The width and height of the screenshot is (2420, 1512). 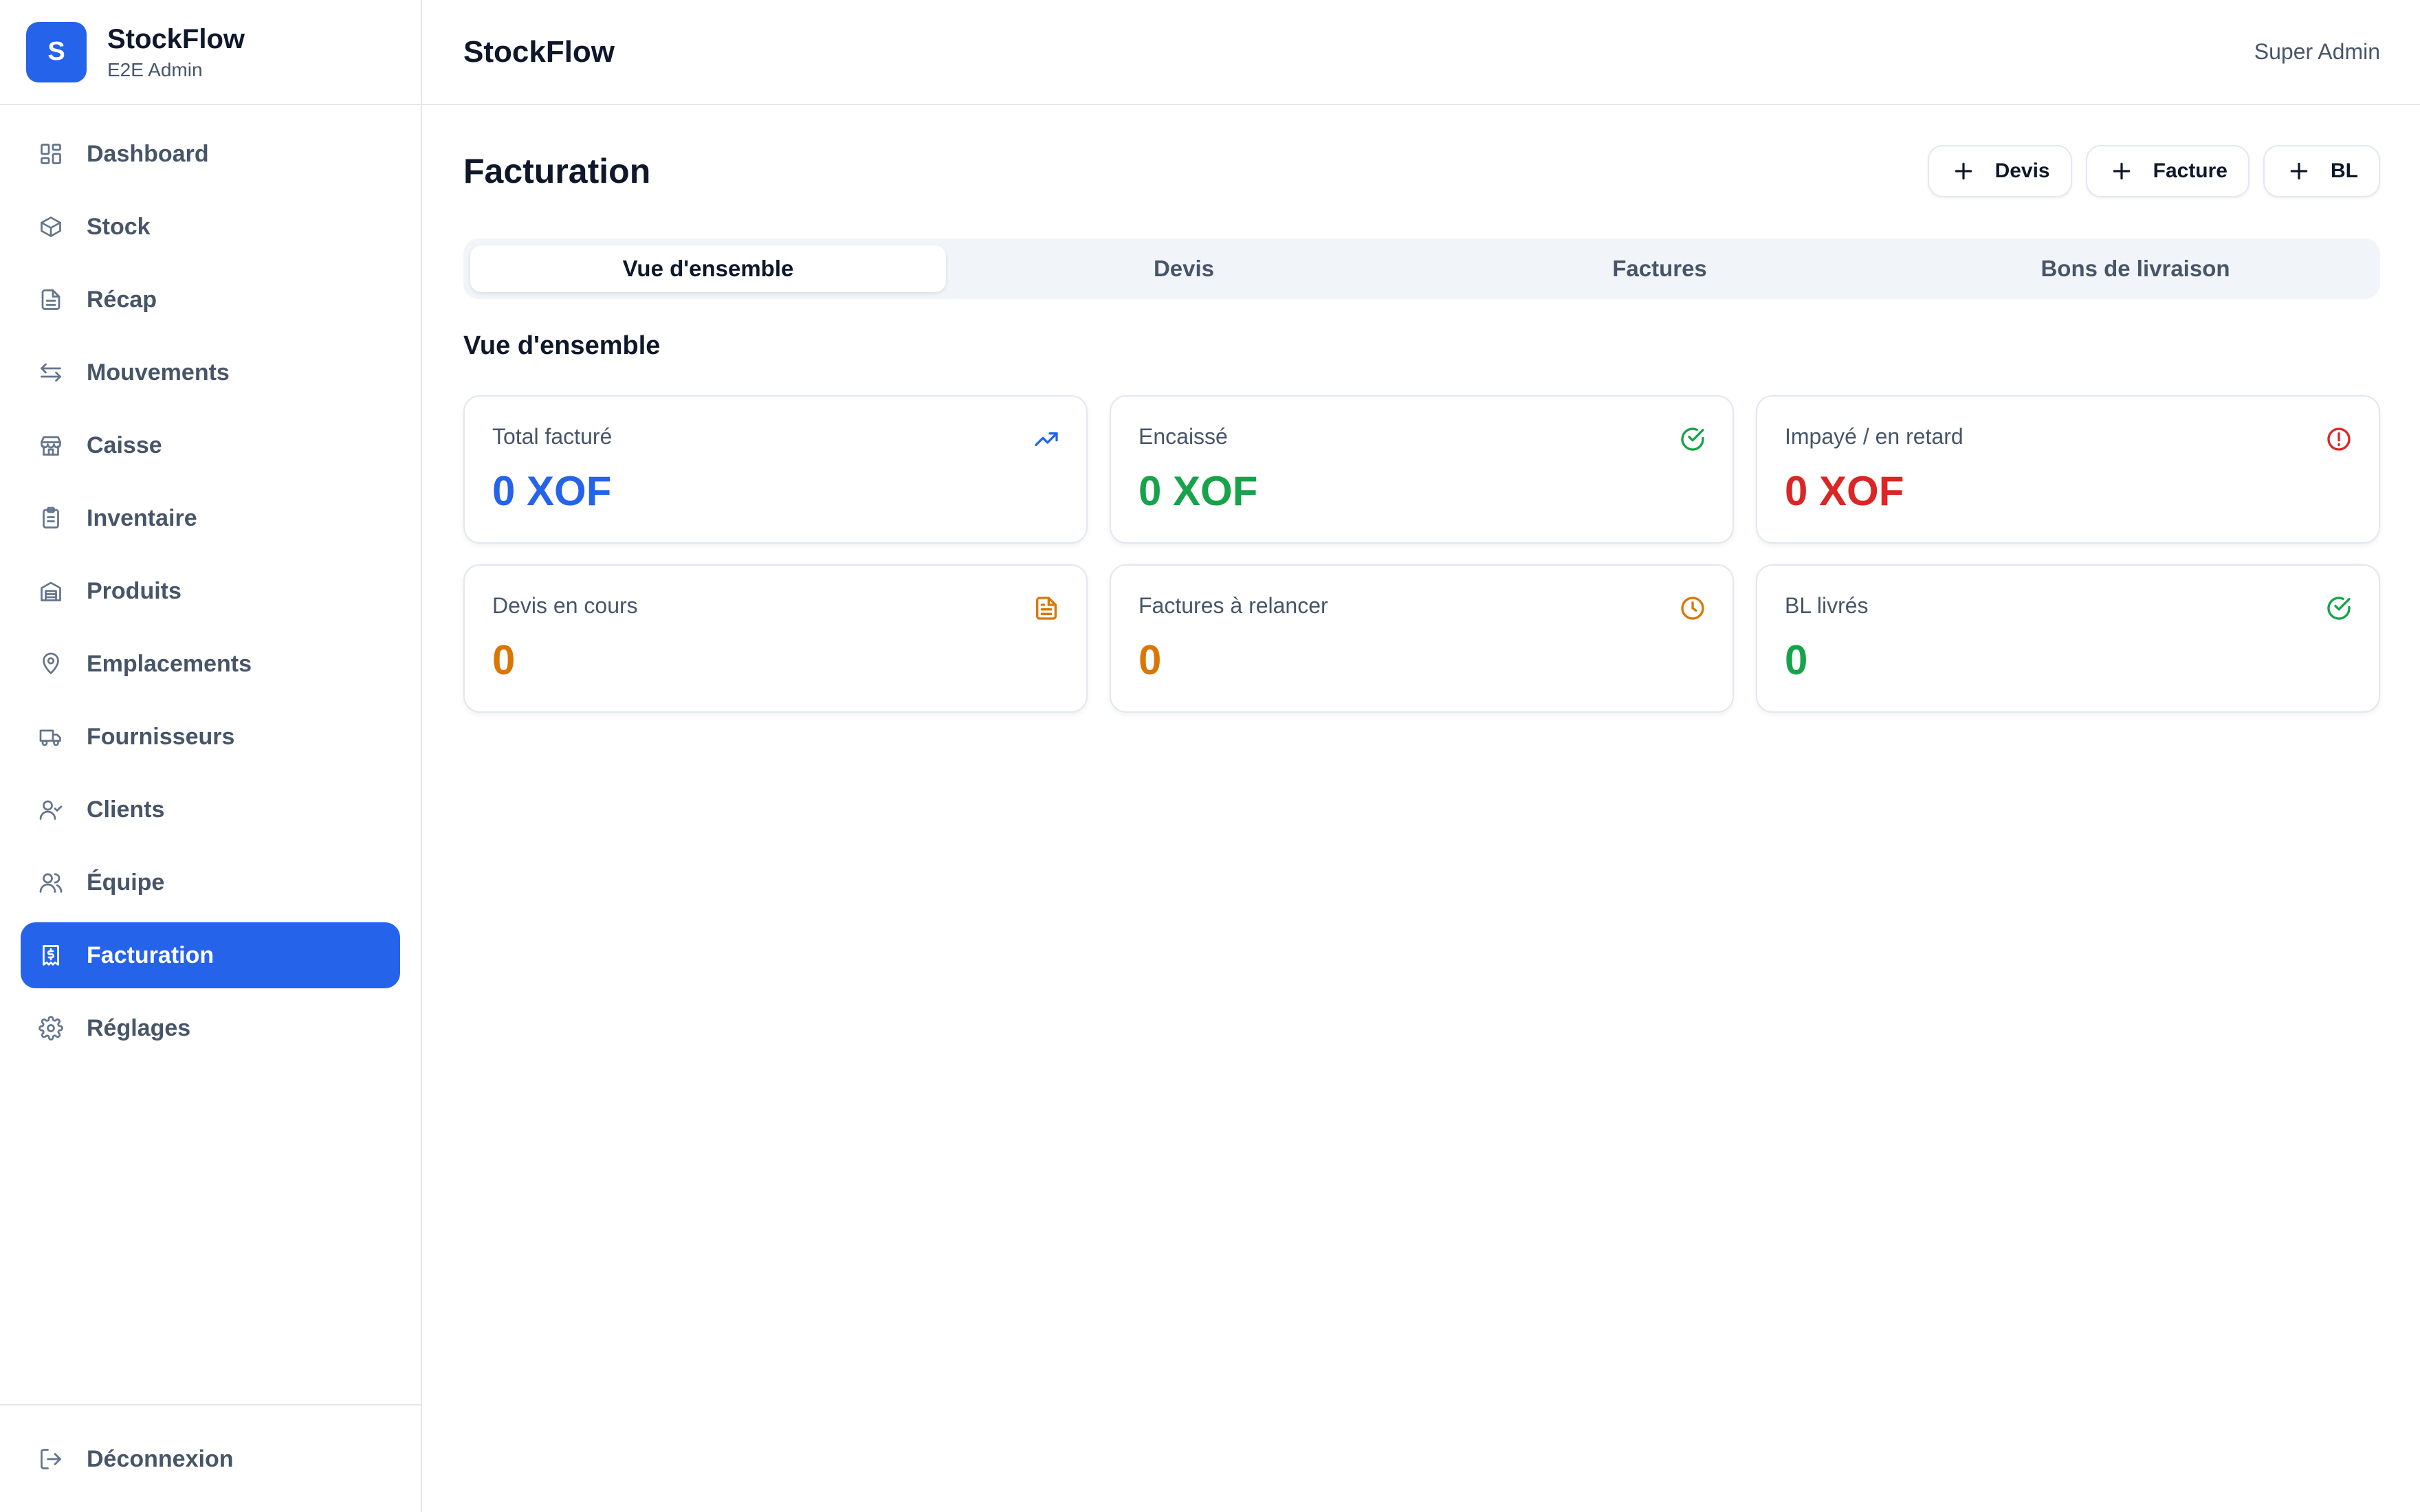 I want to click on user-check-icon, so click(x=51, y=809).